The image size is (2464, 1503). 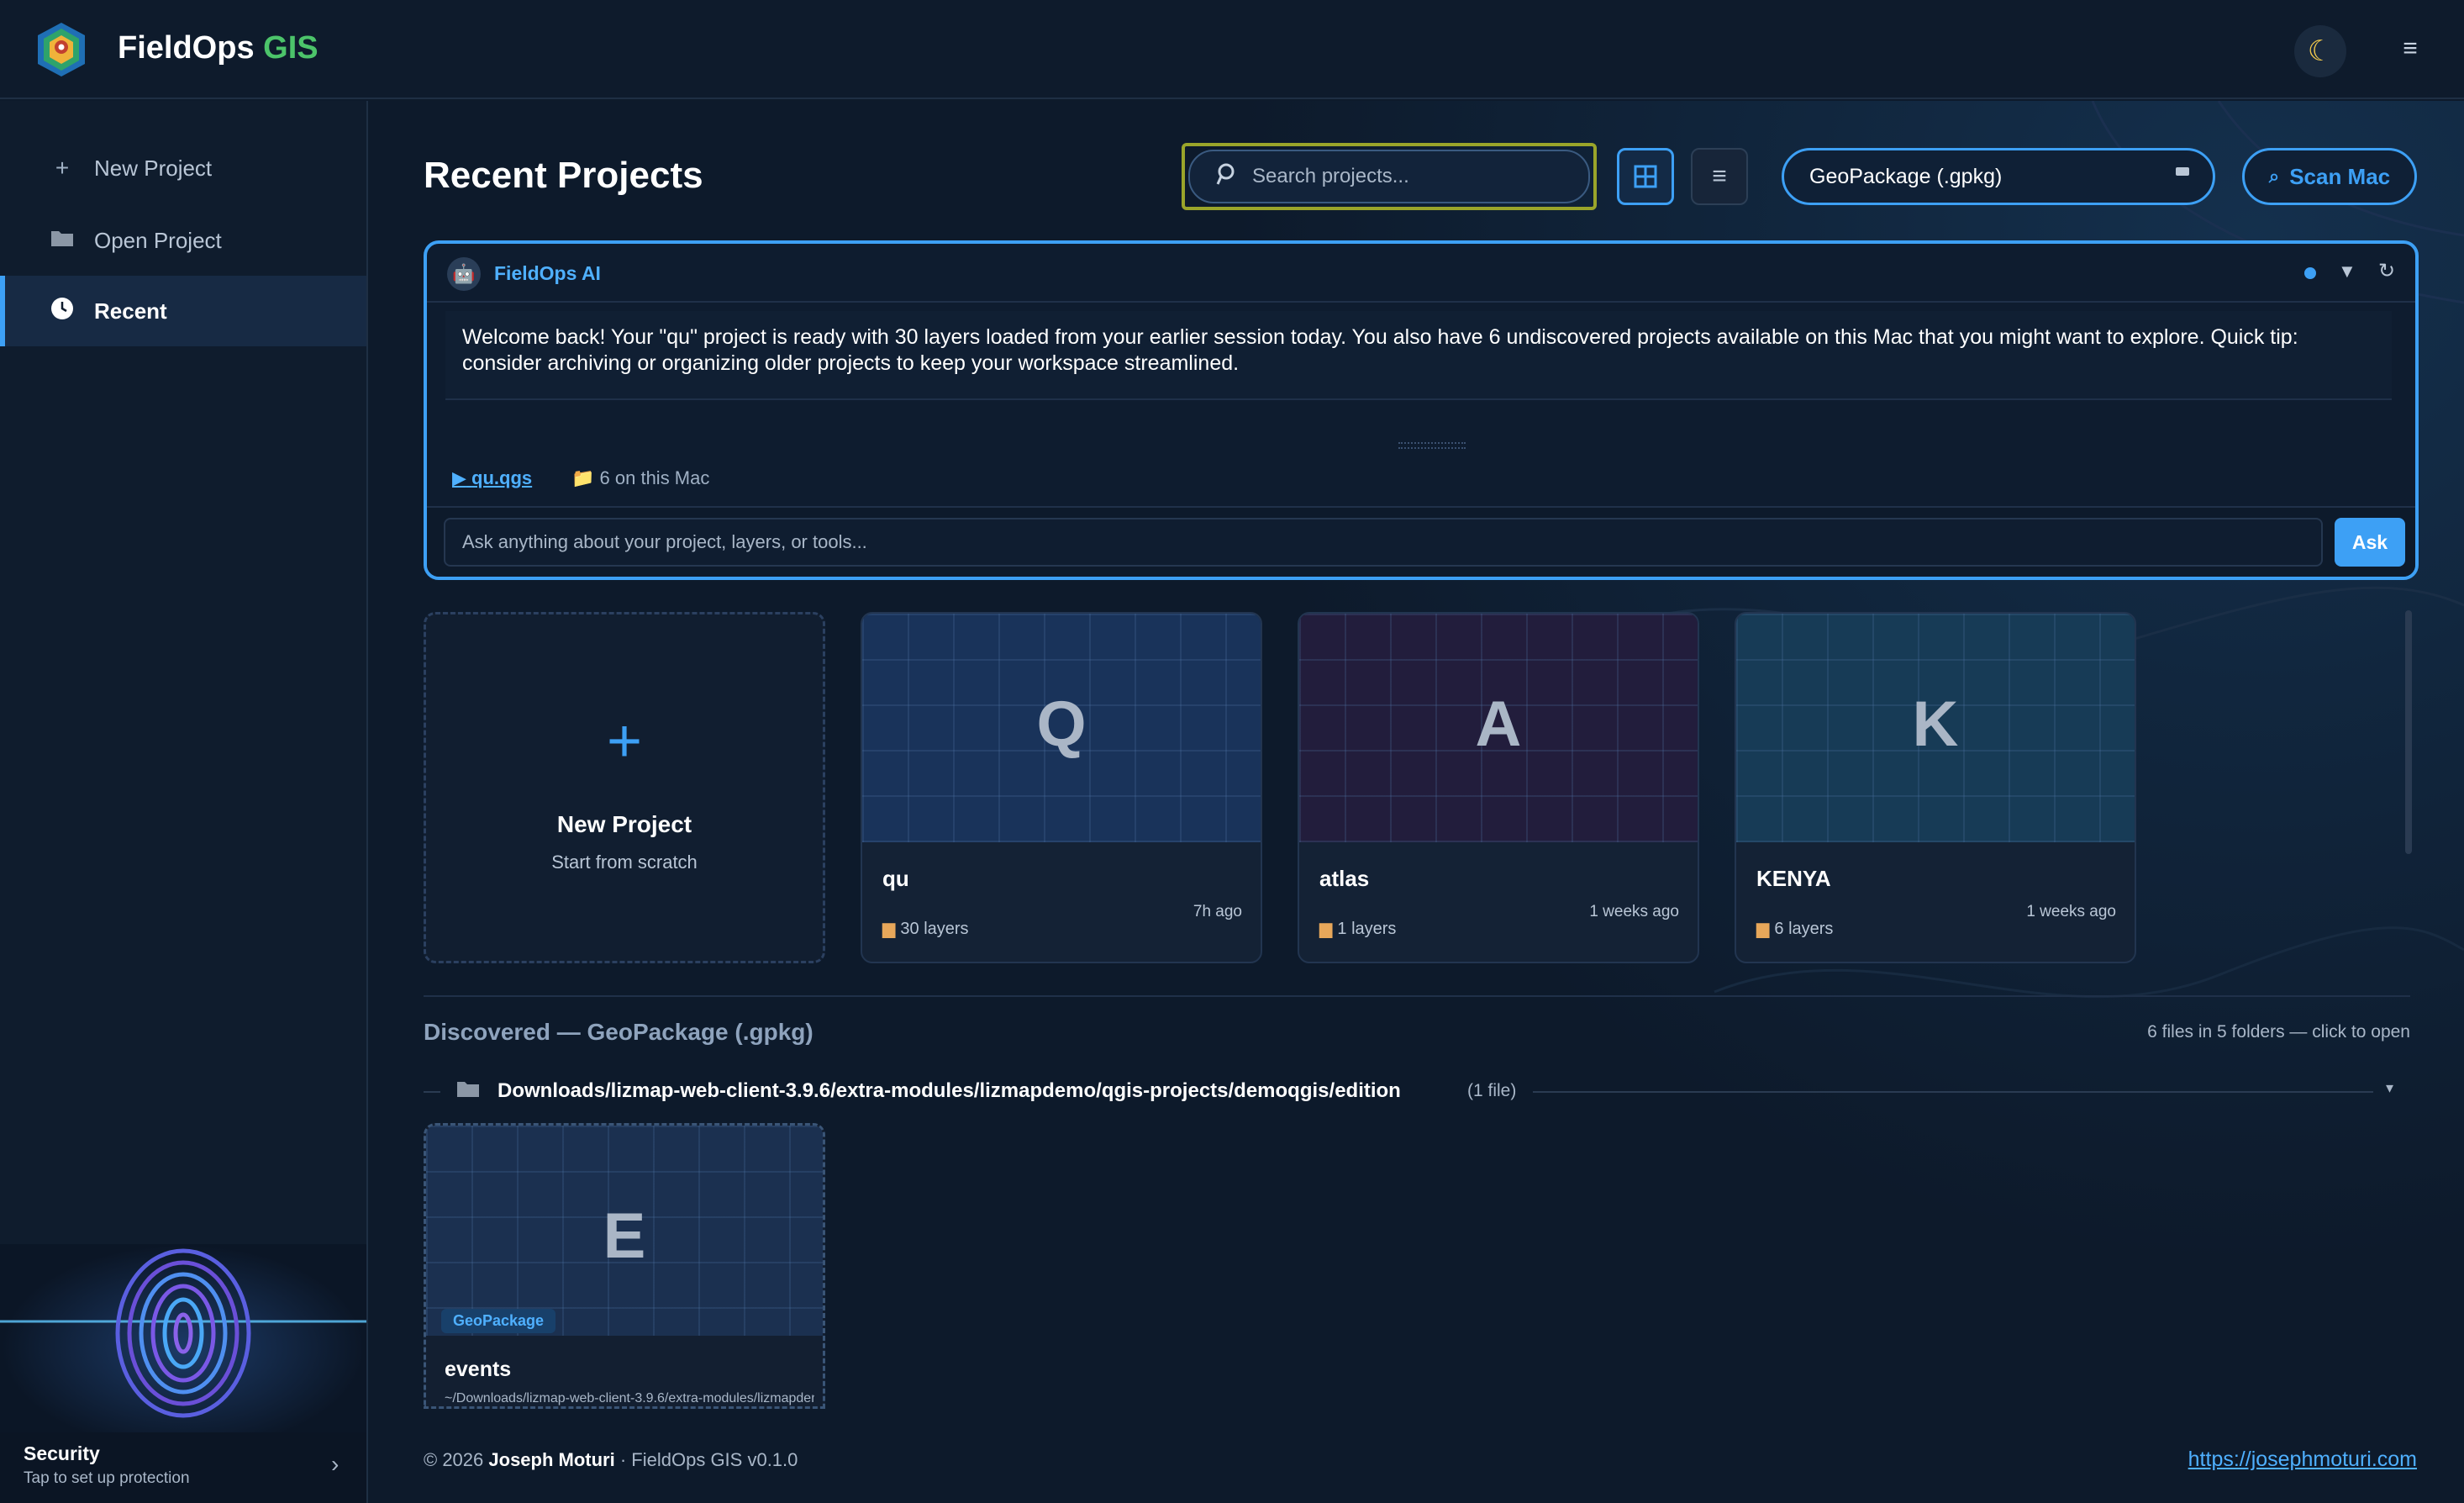 I want to click on scan-mac-button: ⌕ Scan Mac, so click(x=2329, y=176).